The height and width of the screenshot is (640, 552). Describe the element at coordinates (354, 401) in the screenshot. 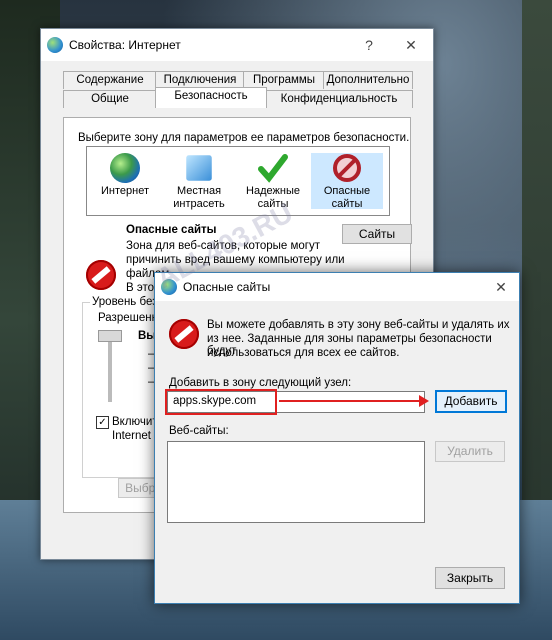

I see `annotation-arrow` at that location.